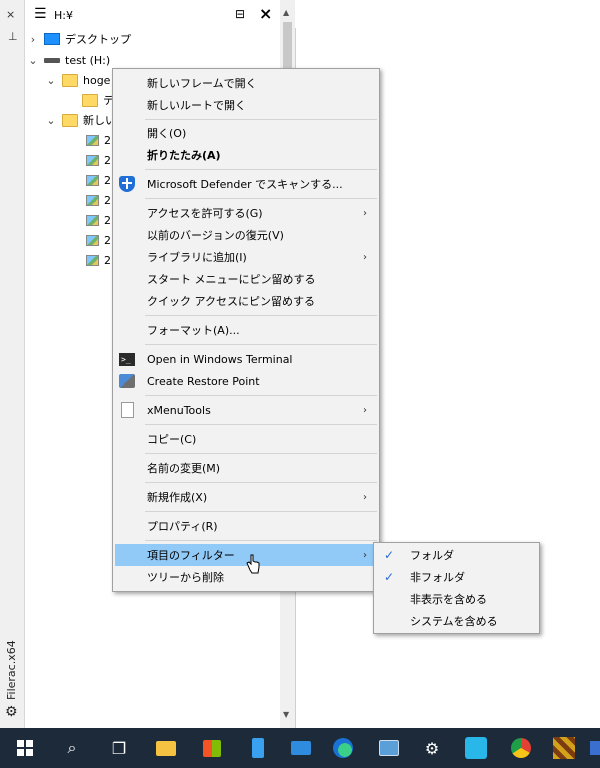 The height and width of the screenshot is (768, 600). Describe the element at coordinates (286, 714) in the screenshot. I see `scroll-down-icon: ▼` at that location.